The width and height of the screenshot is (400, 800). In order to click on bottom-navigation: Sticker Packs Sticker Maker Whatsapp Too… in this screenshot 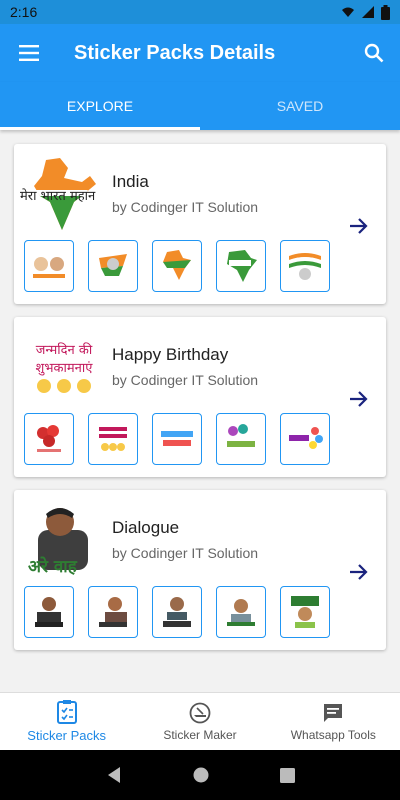, I will do `click(200, 721)`.